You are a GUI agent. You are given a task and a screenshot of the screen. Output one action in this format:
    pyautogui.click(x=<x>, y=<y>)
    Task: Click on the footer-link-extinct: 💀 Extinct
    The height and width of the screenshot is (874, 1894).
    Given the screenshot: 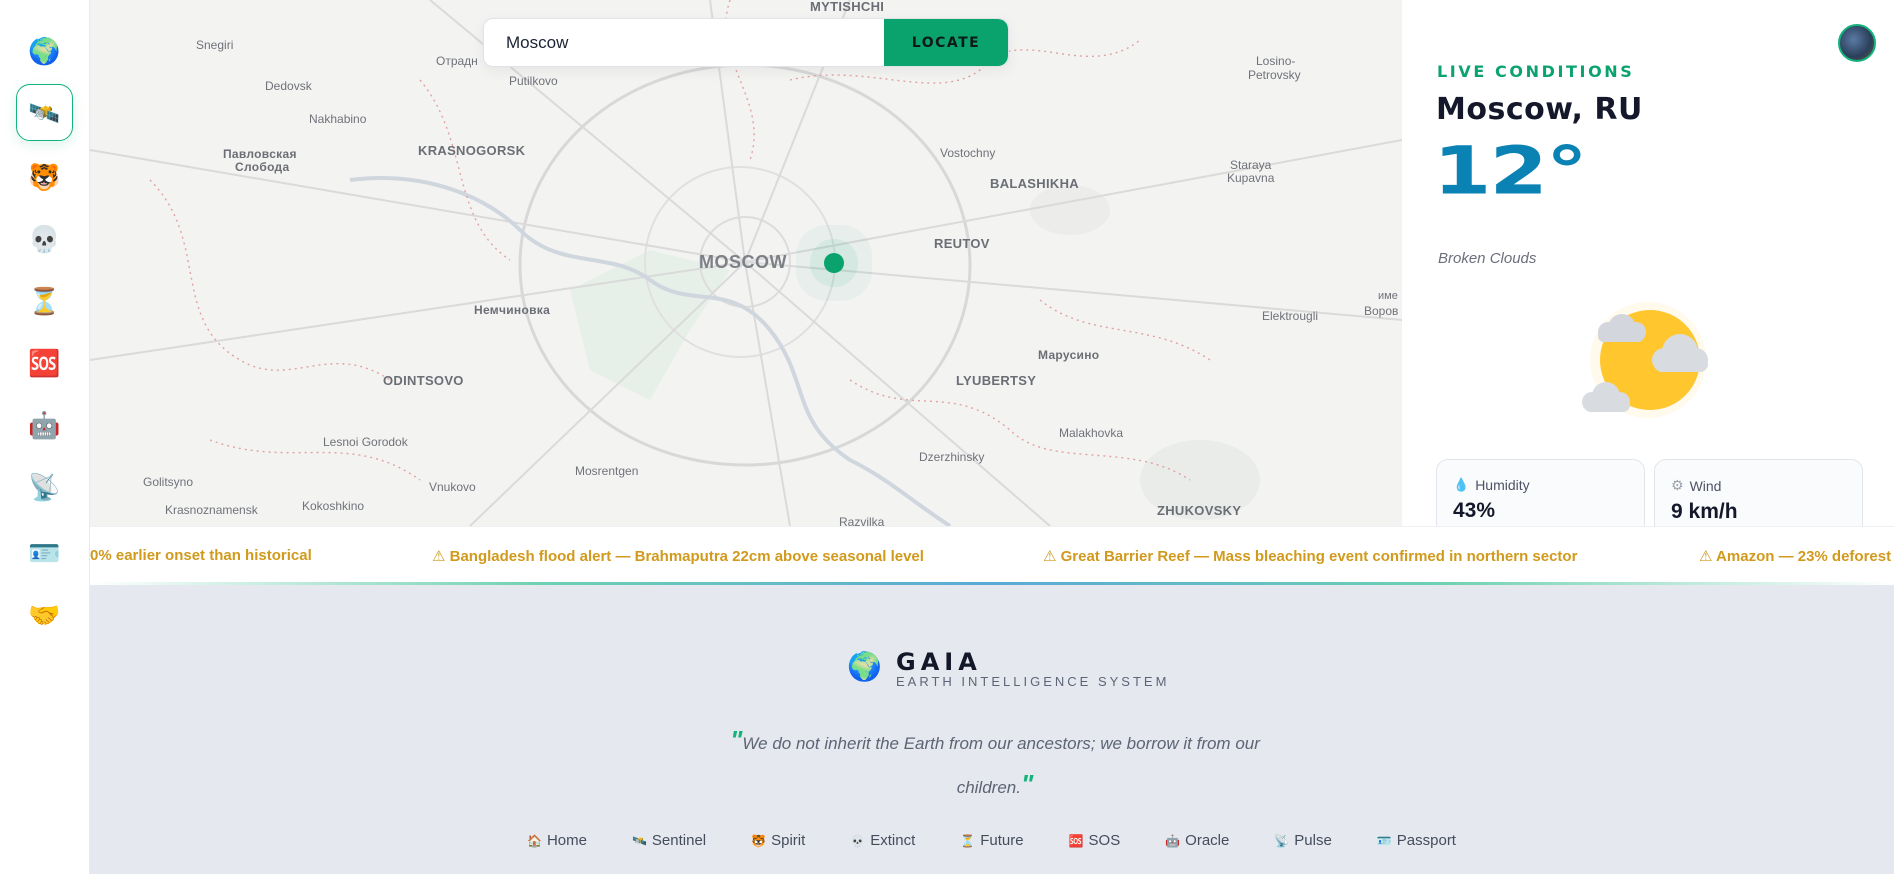 What is the action you would take?
    pyautogui.click(x=882, y=840)
    